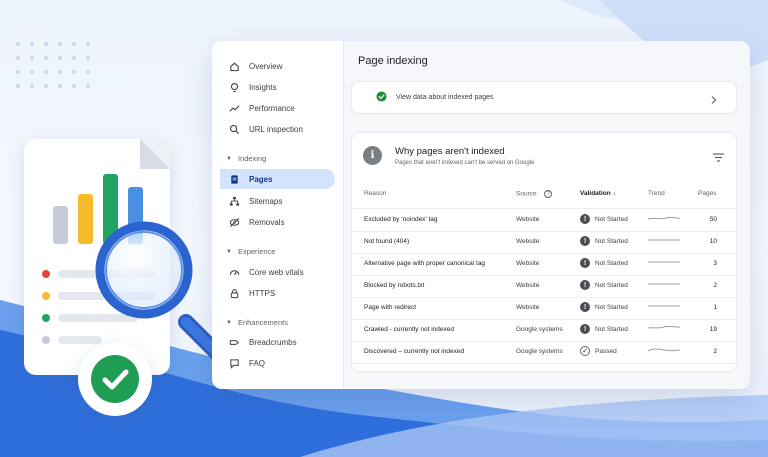 The width and height of the screenshot is (768, 457). What do you see at coordinates (155, 154) in the screenshot?
I see `page-fold` at bounding box center [155, 154].